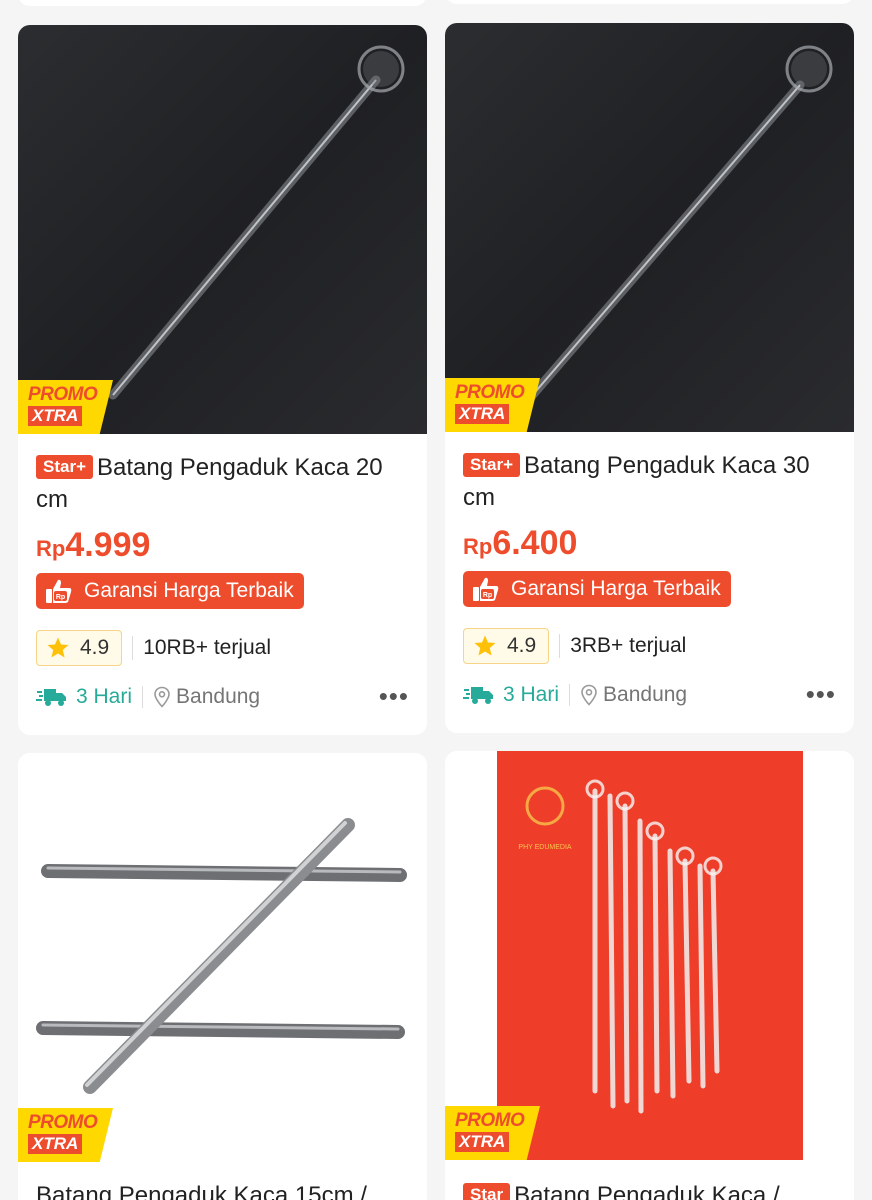 Image resolution: width=872 pixels, height=1200 pixels. I want to click on sold-count: 10RB+ terjual, so click(207, 647).